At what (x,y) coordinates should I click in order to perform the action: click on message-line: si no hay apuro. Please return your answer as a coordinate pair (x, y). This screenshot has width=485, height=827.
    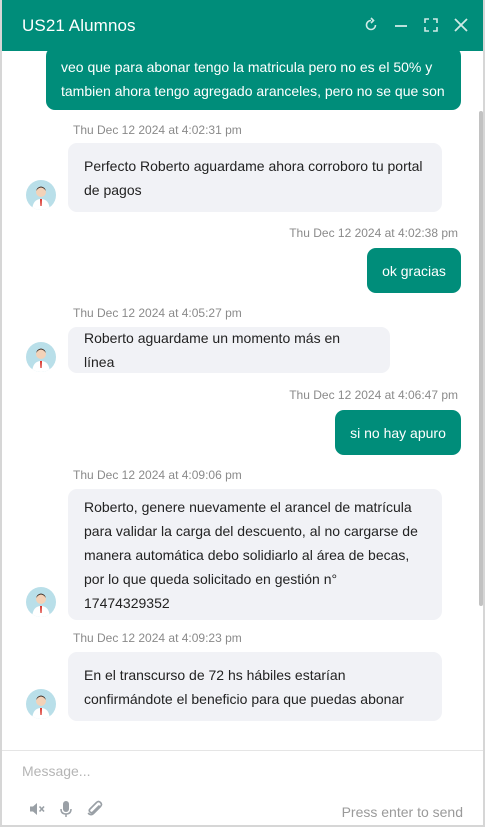
    Looking at the image, I should click on (398, 432).